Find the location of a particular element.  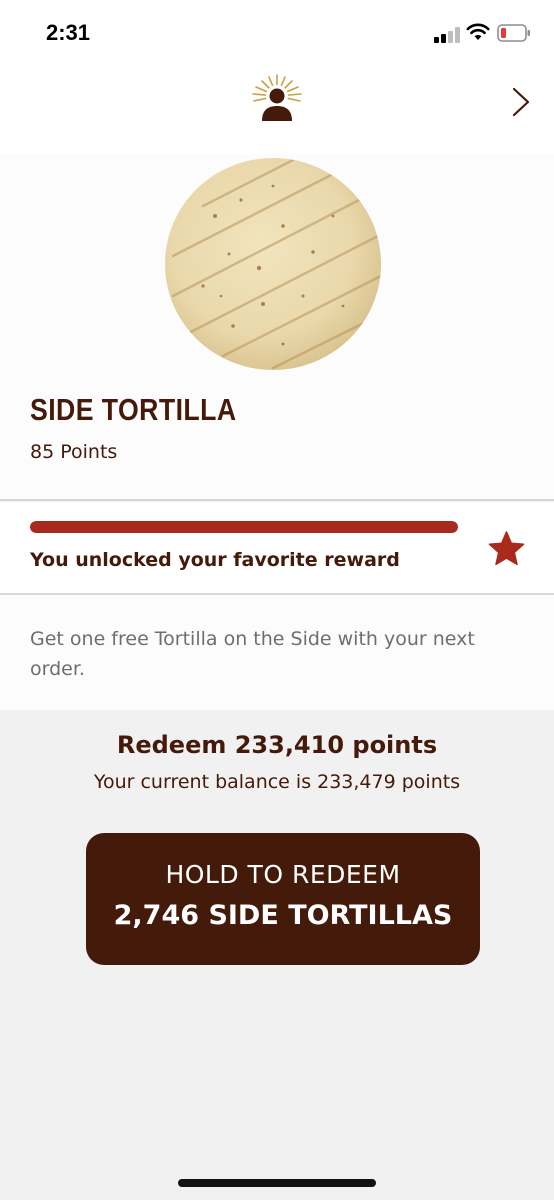

chevron-right-icon is located at coordinates (521, 102).